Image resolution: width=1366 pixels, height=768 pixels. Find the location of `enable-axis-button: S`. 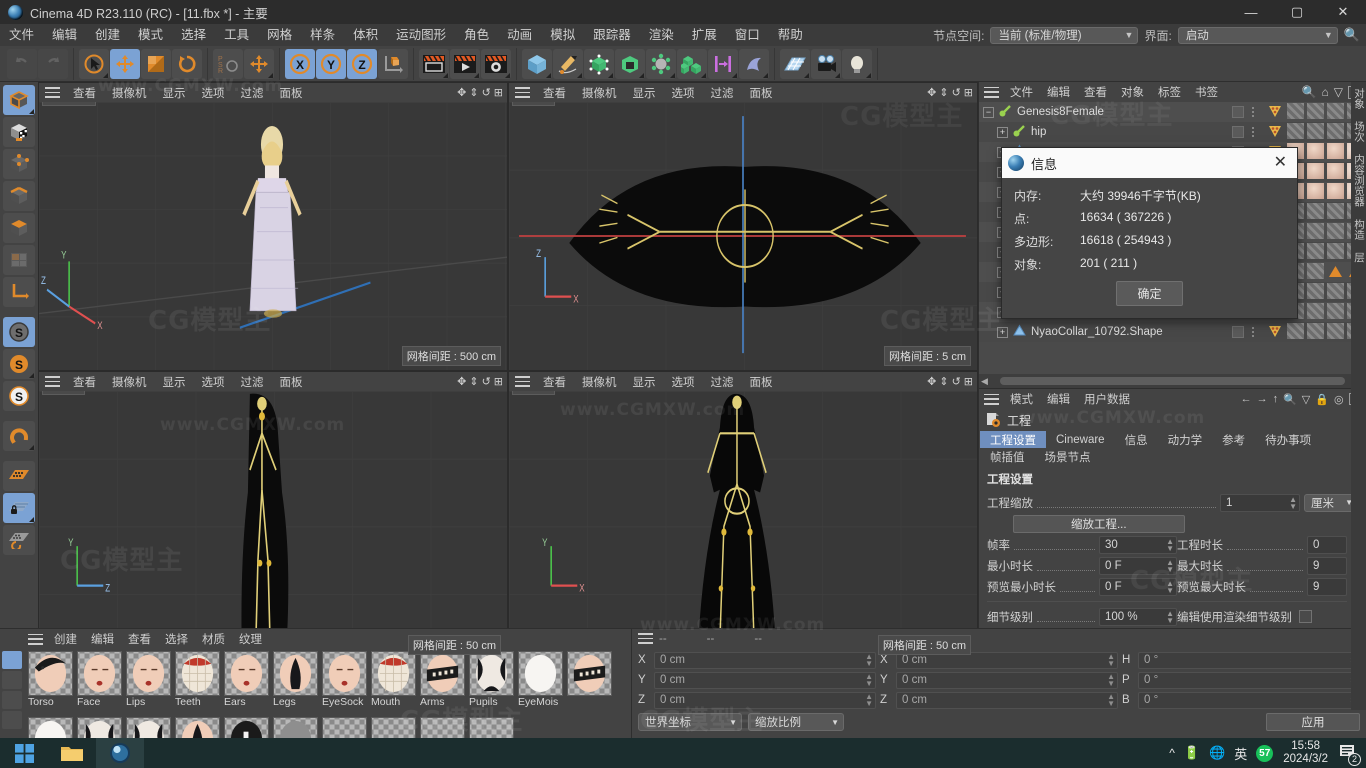

enable-axis-button: S is located at coordinates (19, 332).